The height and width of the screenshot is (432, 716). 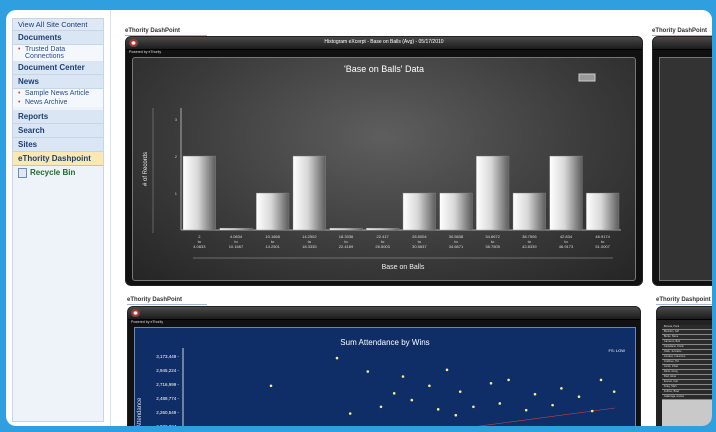 What do you see at coordinates (176, 193) in the screenshot?
I see `y-tick-label: 1` at bounding box center [176, 193].